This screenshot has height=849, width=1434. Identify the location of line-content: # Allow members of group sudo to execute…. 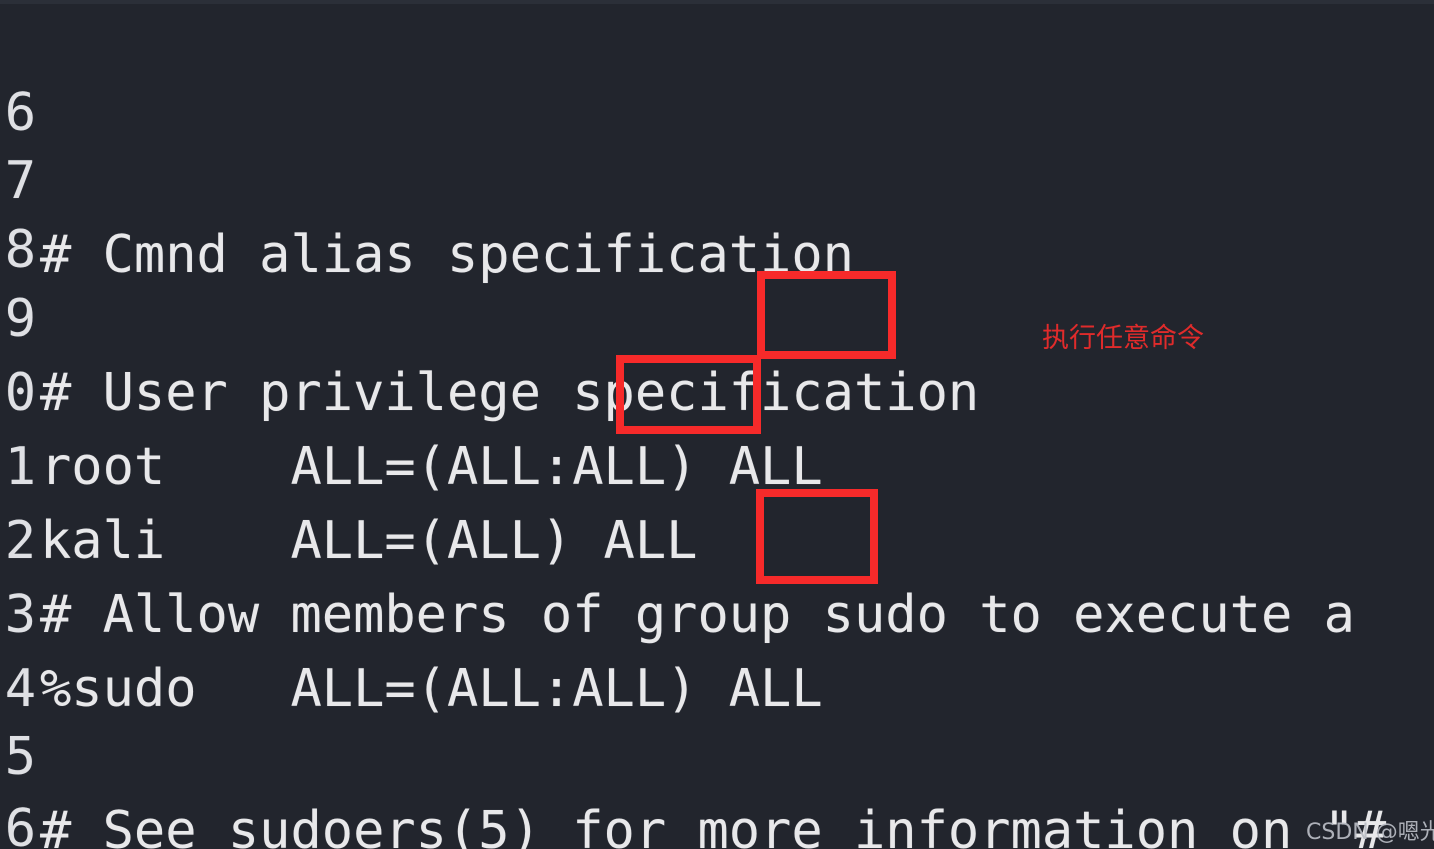
(697, 615).